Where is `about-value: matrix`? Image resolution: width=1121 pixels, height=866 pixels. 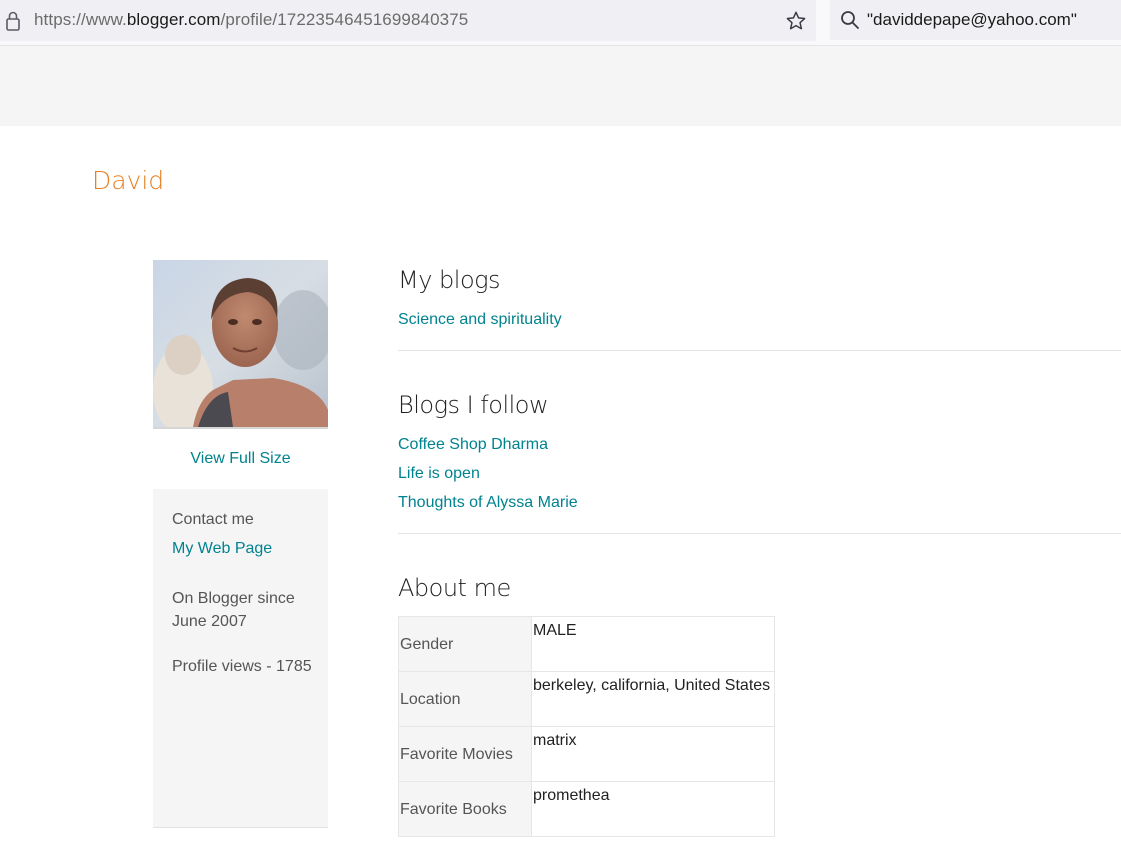 about-value: matrix is located at coordinates (653, 754).